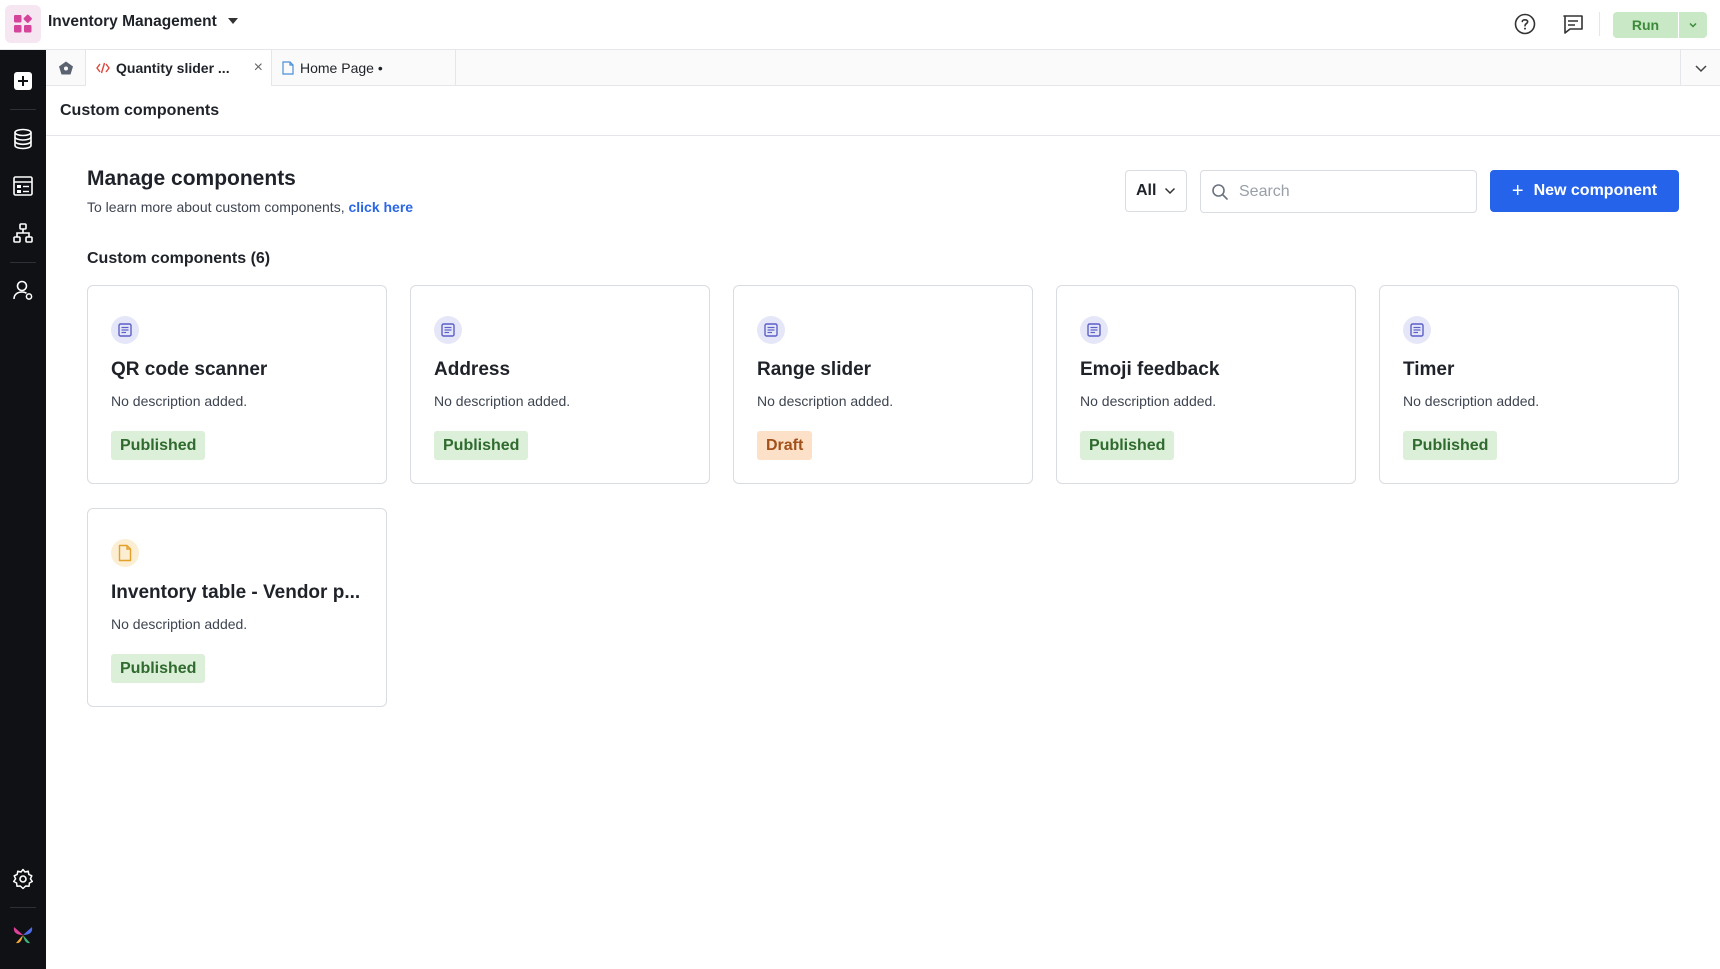  Describe the element at coordinates (883, 68) in the screenshot. I see `editor-tab-bar: Quantity slider ... × Home Page •` at that location.